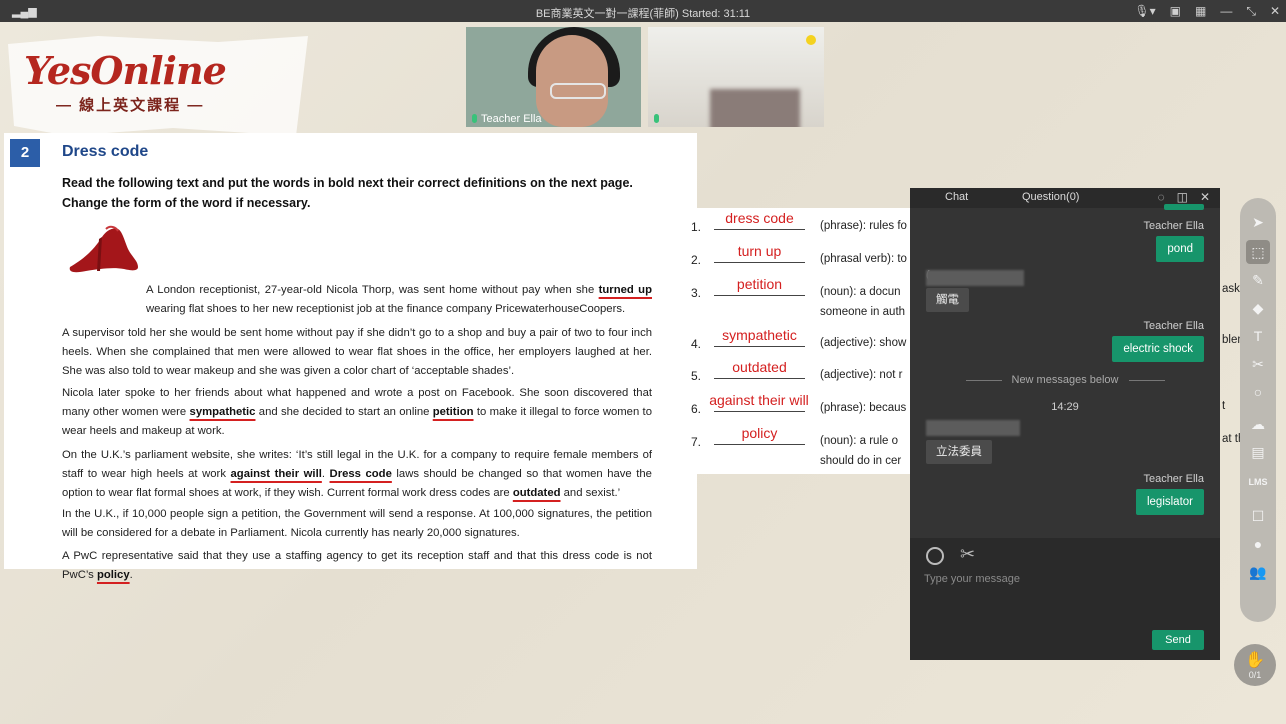  Describe the element at coordinates (113, 575) in the screenshot. I see `bold-word: policy` at that location.